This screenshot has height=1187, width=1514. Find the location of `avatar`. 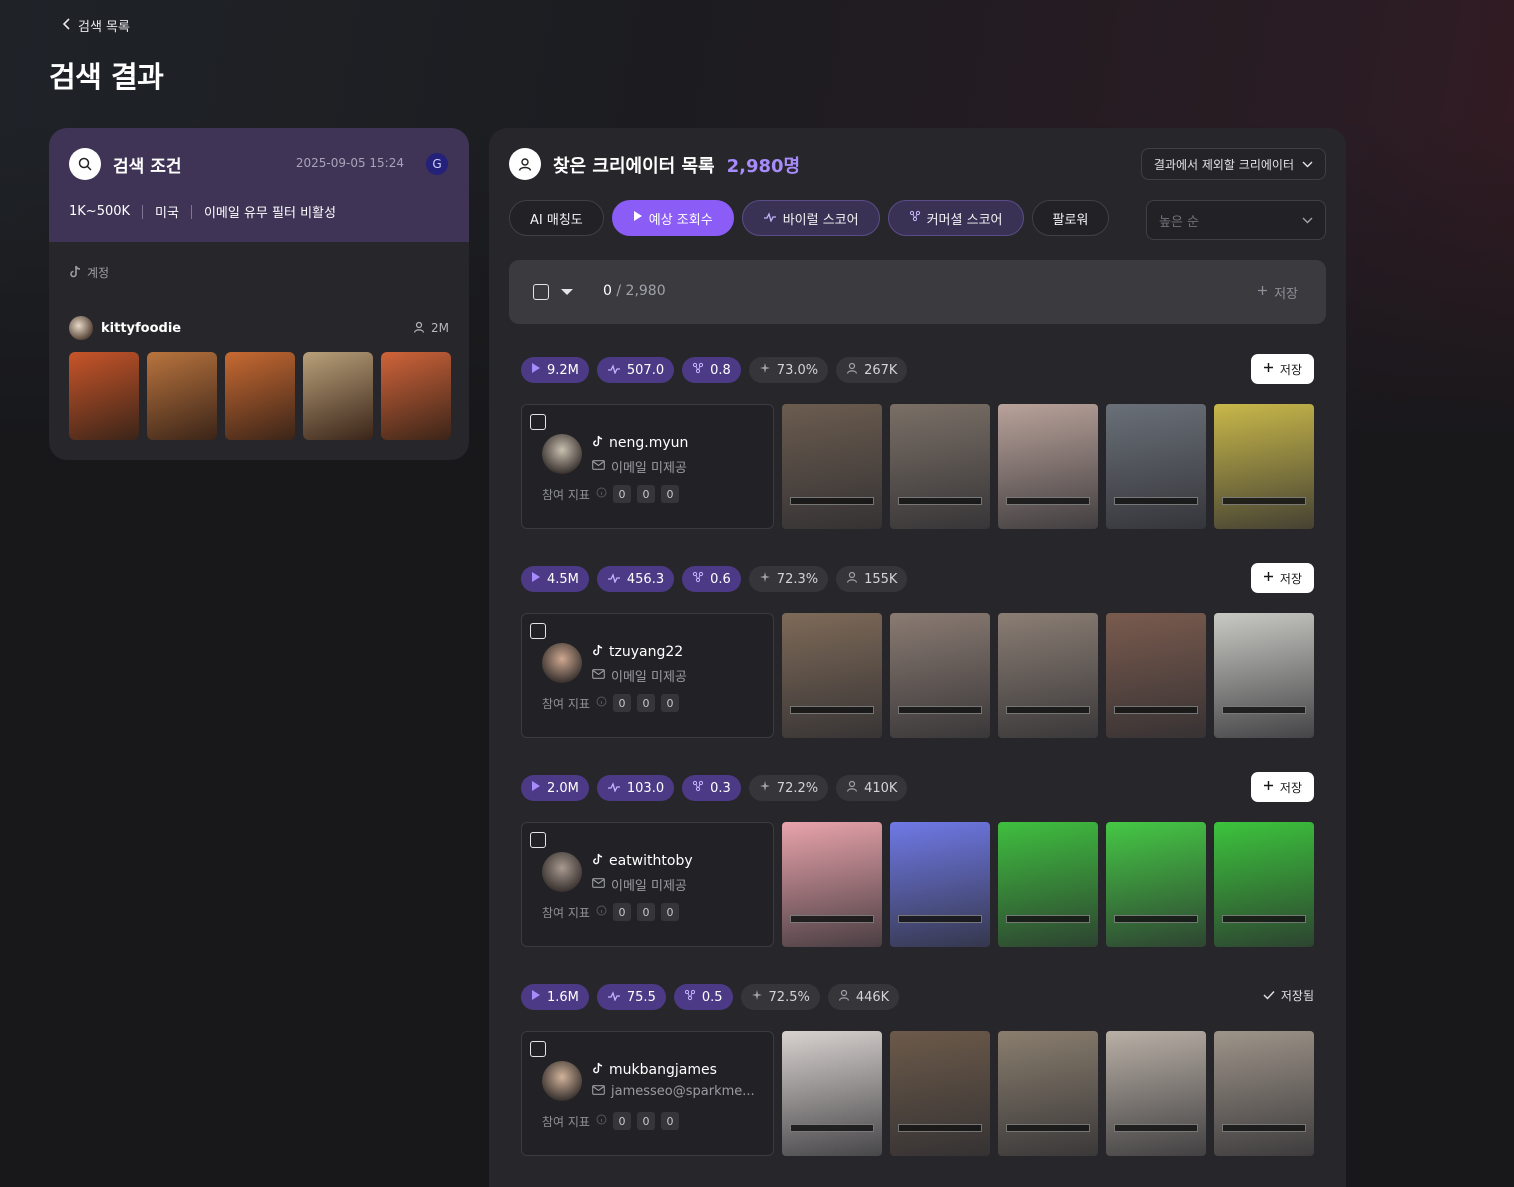

avatar is located at coordinates (562, 872).